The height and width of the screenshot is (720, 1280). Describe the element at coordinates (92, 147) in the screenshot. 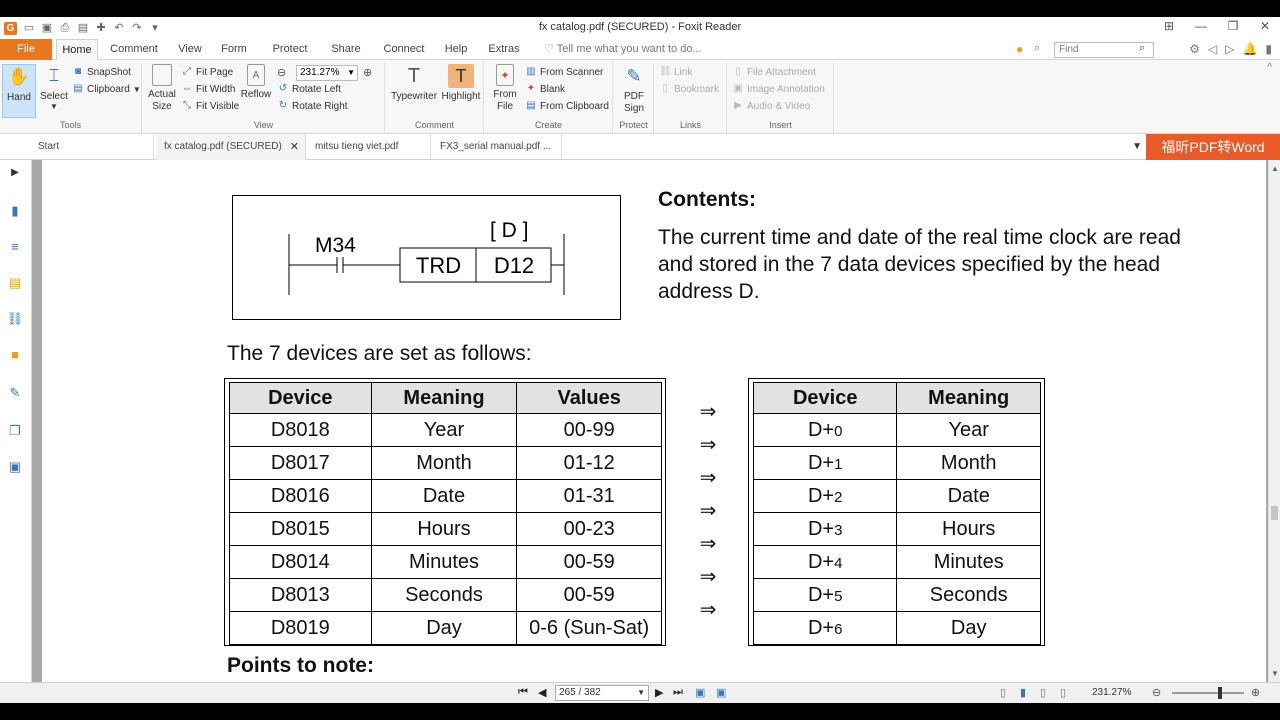

I see `doc-tab-start: Start` at that location.